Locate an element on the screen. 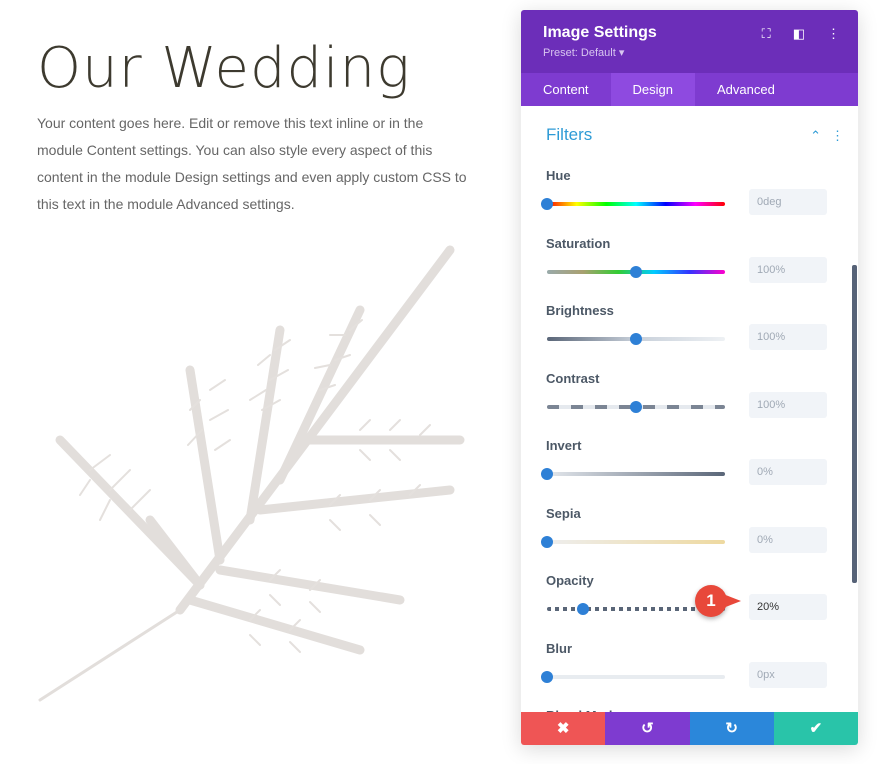 Image resolution: width=880 pixels, height=764 pixels. panel-tabs: Content Design Advanced is located at coordinates (689, 89).